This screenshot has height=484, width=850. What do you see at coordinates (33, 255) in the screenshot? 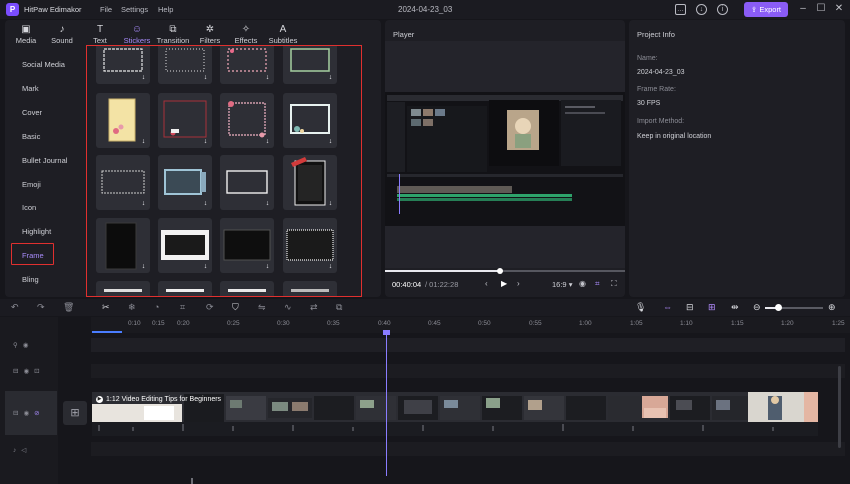
I see `category-frame: Frame` at bounding box center [33, 255].